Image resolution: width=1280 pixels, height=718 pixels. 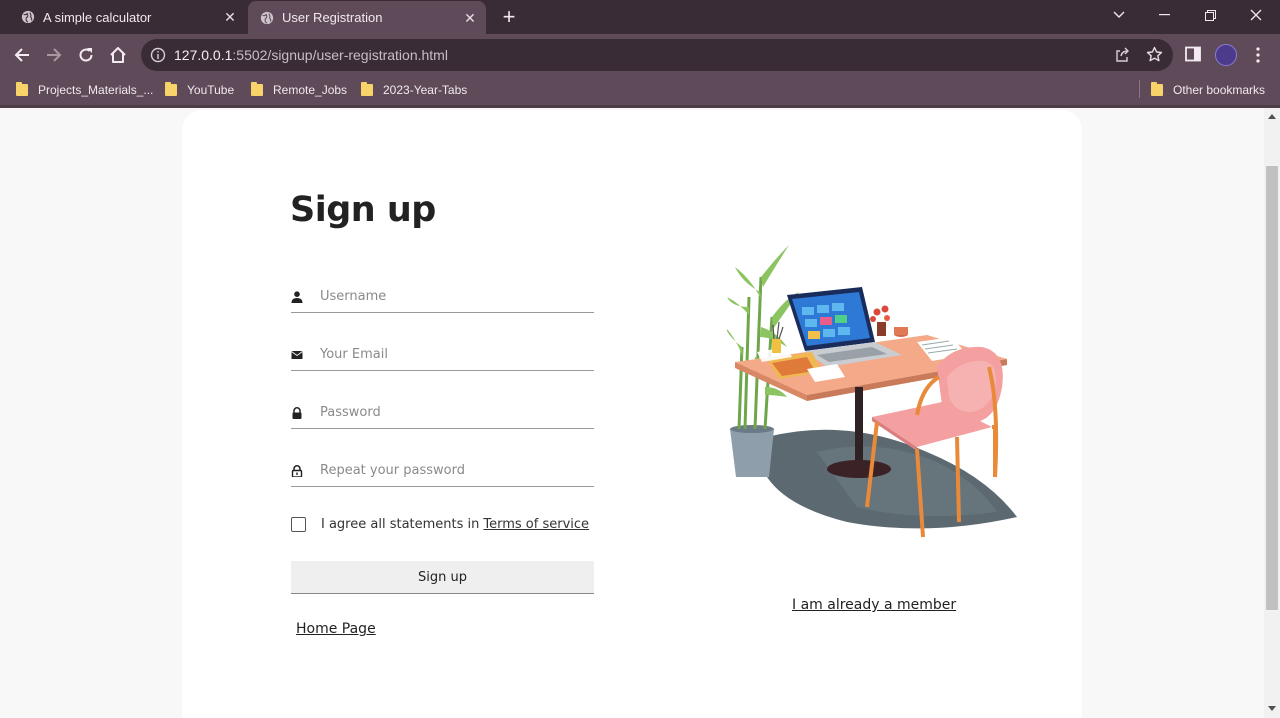 I want to click on person-icon, so click(x=297, y=297).